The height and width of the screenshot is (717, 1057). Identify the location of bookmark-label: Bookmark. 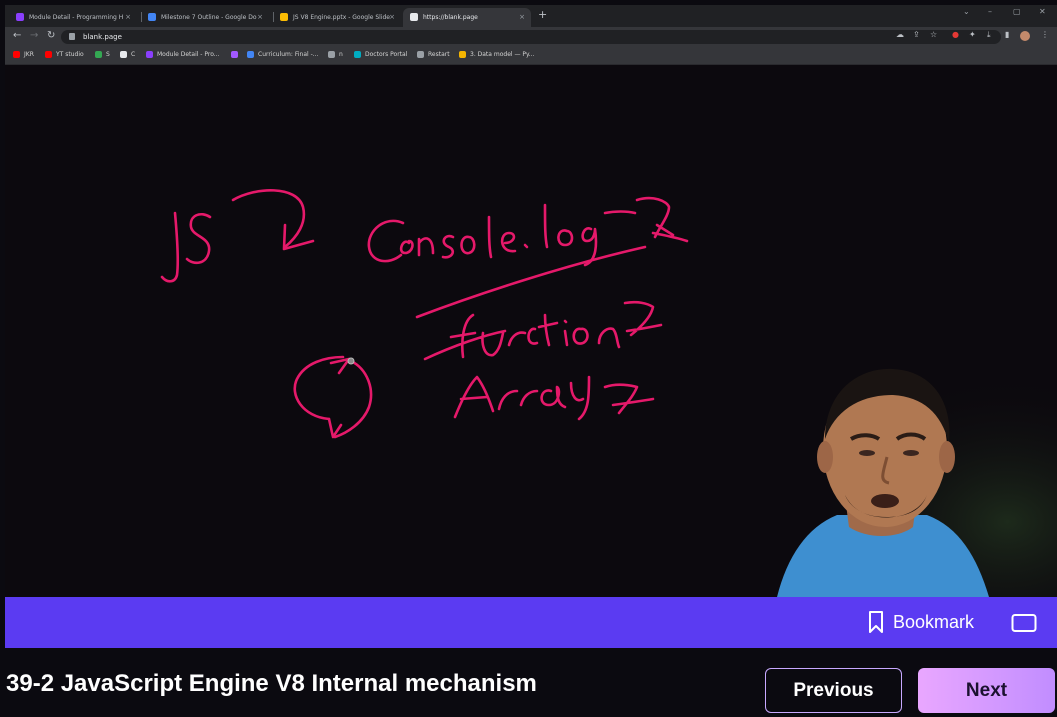
(934, 621).